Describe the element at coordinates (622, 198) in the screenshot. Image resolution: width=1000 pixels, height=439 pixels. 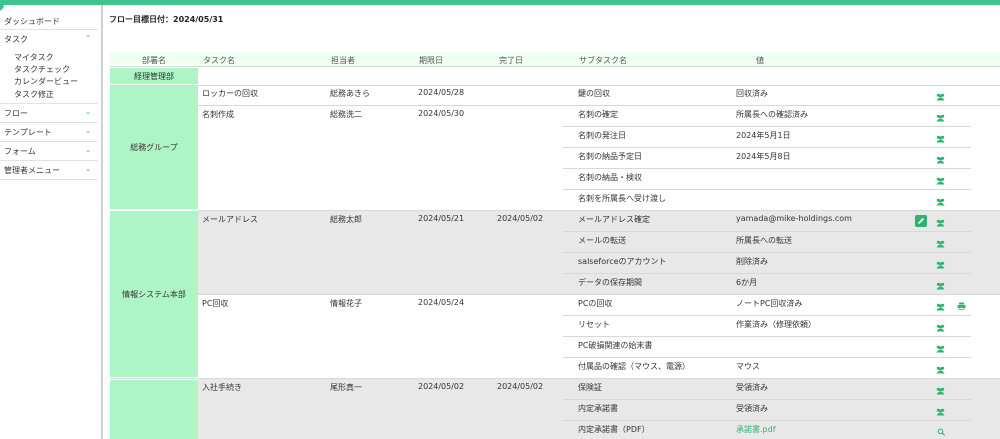
I see `subtask-name: 名刺を所属長へ受け渡し` at that location.